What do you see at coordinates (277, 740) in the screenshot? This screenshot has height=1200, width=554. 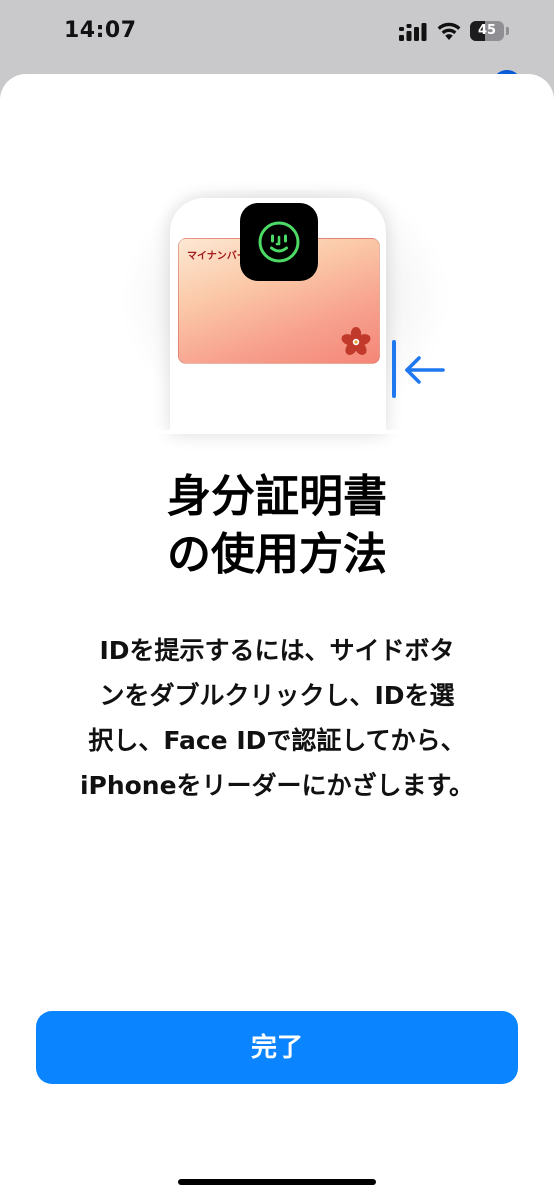 I see `description-line-3: 択し、Face IDで認証してから、` at bounding box center [277, 740].